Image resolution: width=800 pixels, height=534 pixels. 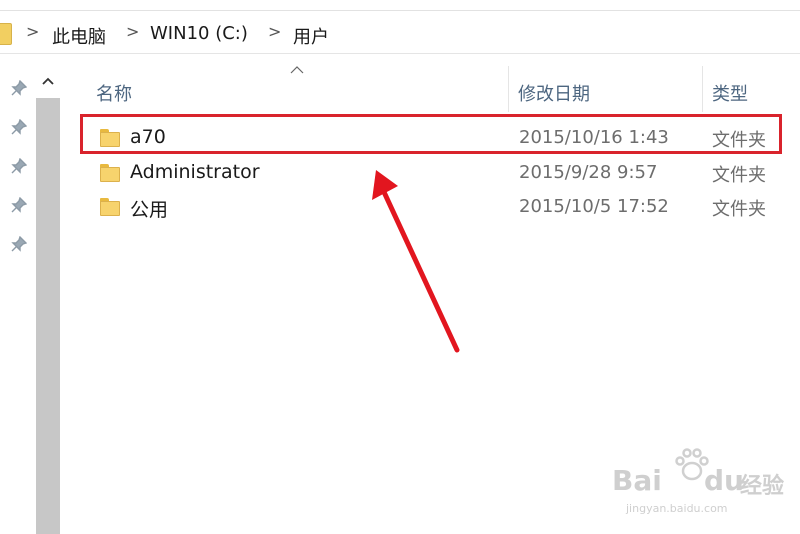 I want to click on toolbar-strip, so click(x=400, y=5).